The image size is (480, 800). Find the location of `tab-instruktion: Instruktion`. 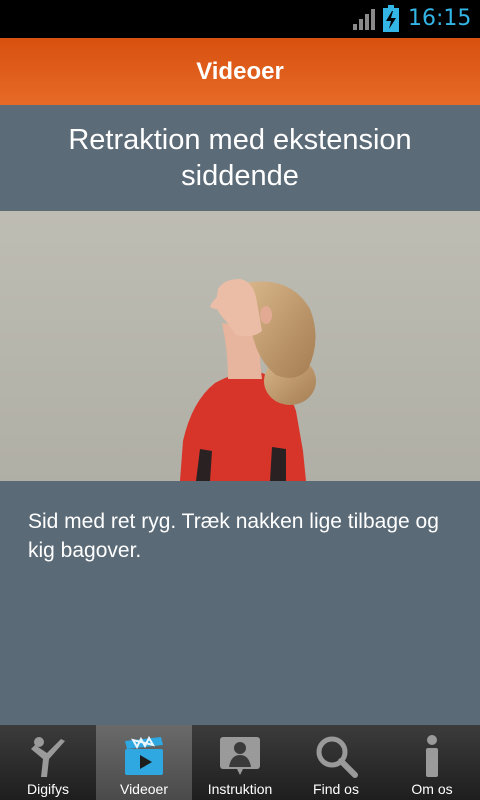

tab-instruktion: Instruktion is located at coordinates (240, 762).